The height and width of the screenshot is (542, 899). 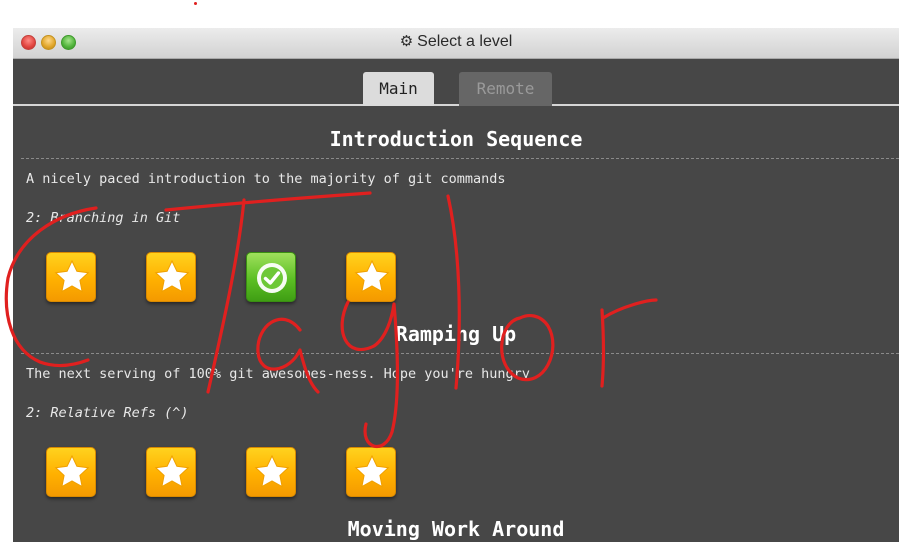 What do you see at coordinates (195, 3) in the screenshot?
I see `ink-dot` at bounding box center [195, 3].